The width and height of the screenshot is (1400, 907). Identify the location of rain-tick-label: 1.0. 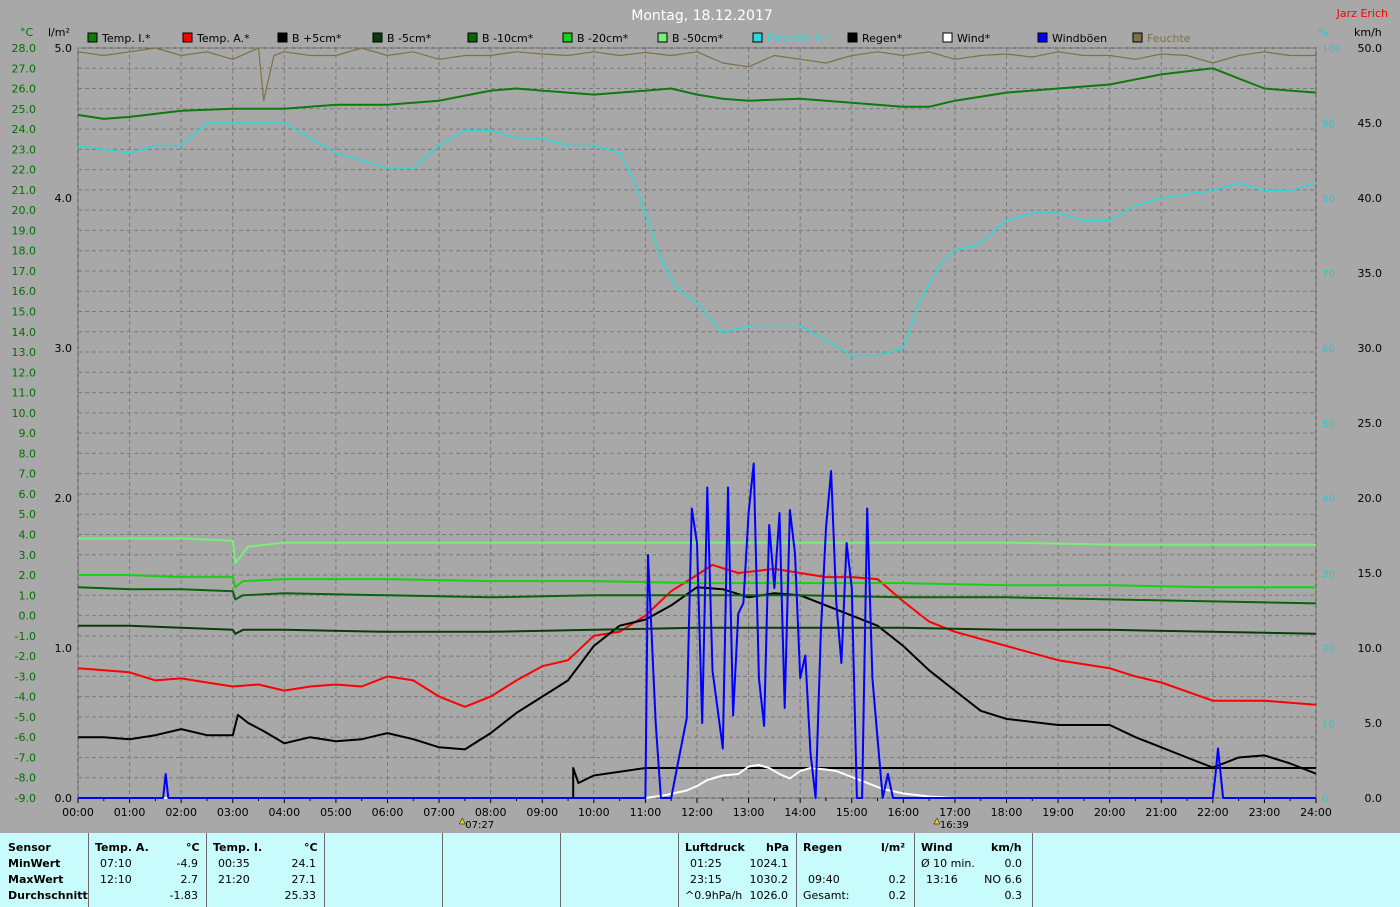
(64, 648).